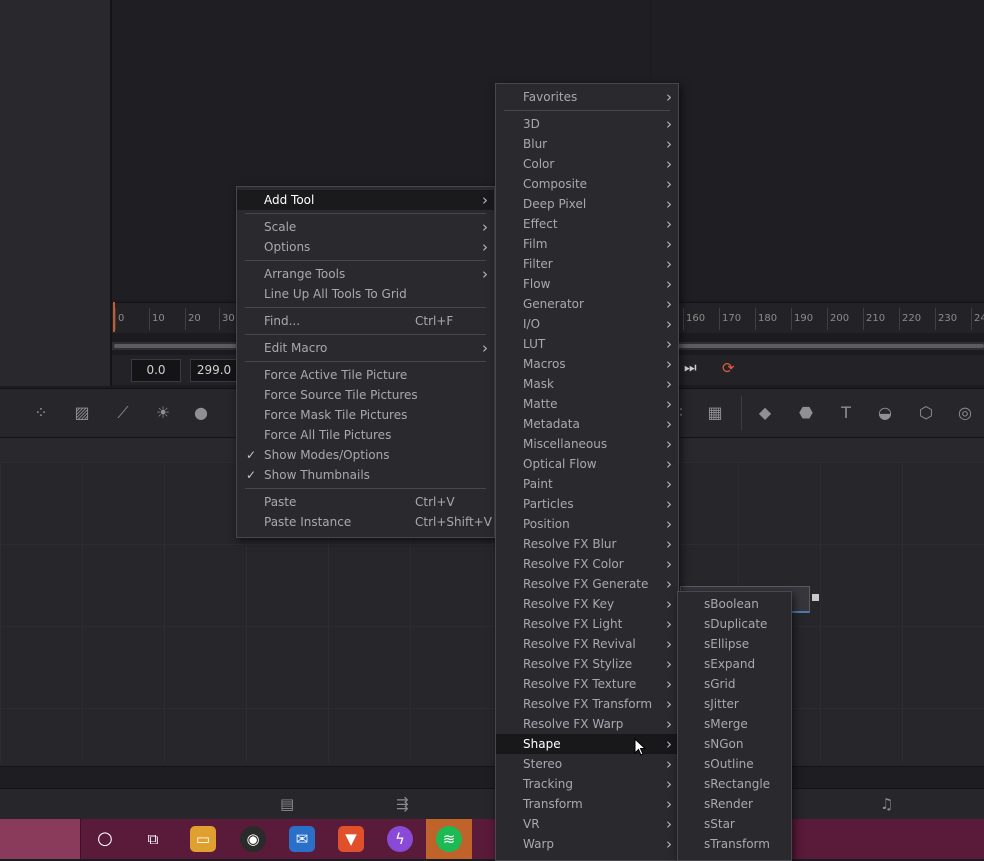 This screenshot has height=861, width=984. I want to click on menu-item-paste-instance: Paste Instance Ctrl+Shift+V, so click(365, 522).